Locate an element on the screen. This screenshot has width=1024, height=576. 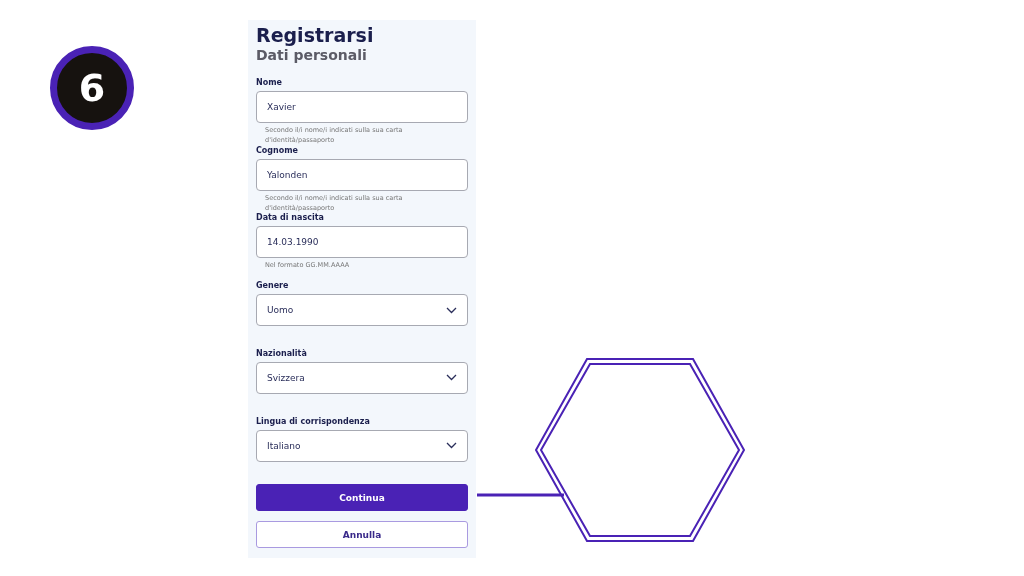
field-label: Data di nascita is located at coordinates (290, 218).